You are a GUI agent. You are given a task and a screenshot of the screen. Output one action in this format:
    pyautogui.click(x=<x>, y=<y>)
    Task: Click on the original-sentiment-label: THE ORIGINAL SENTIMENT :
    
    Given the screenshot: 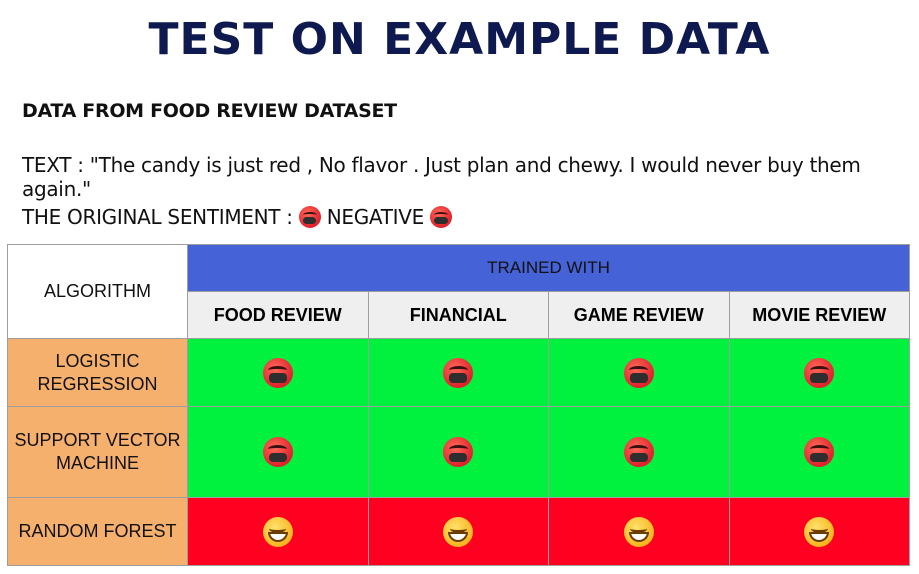 What is the action you would take?
    pyautogui.click(x=157, y=217)
    